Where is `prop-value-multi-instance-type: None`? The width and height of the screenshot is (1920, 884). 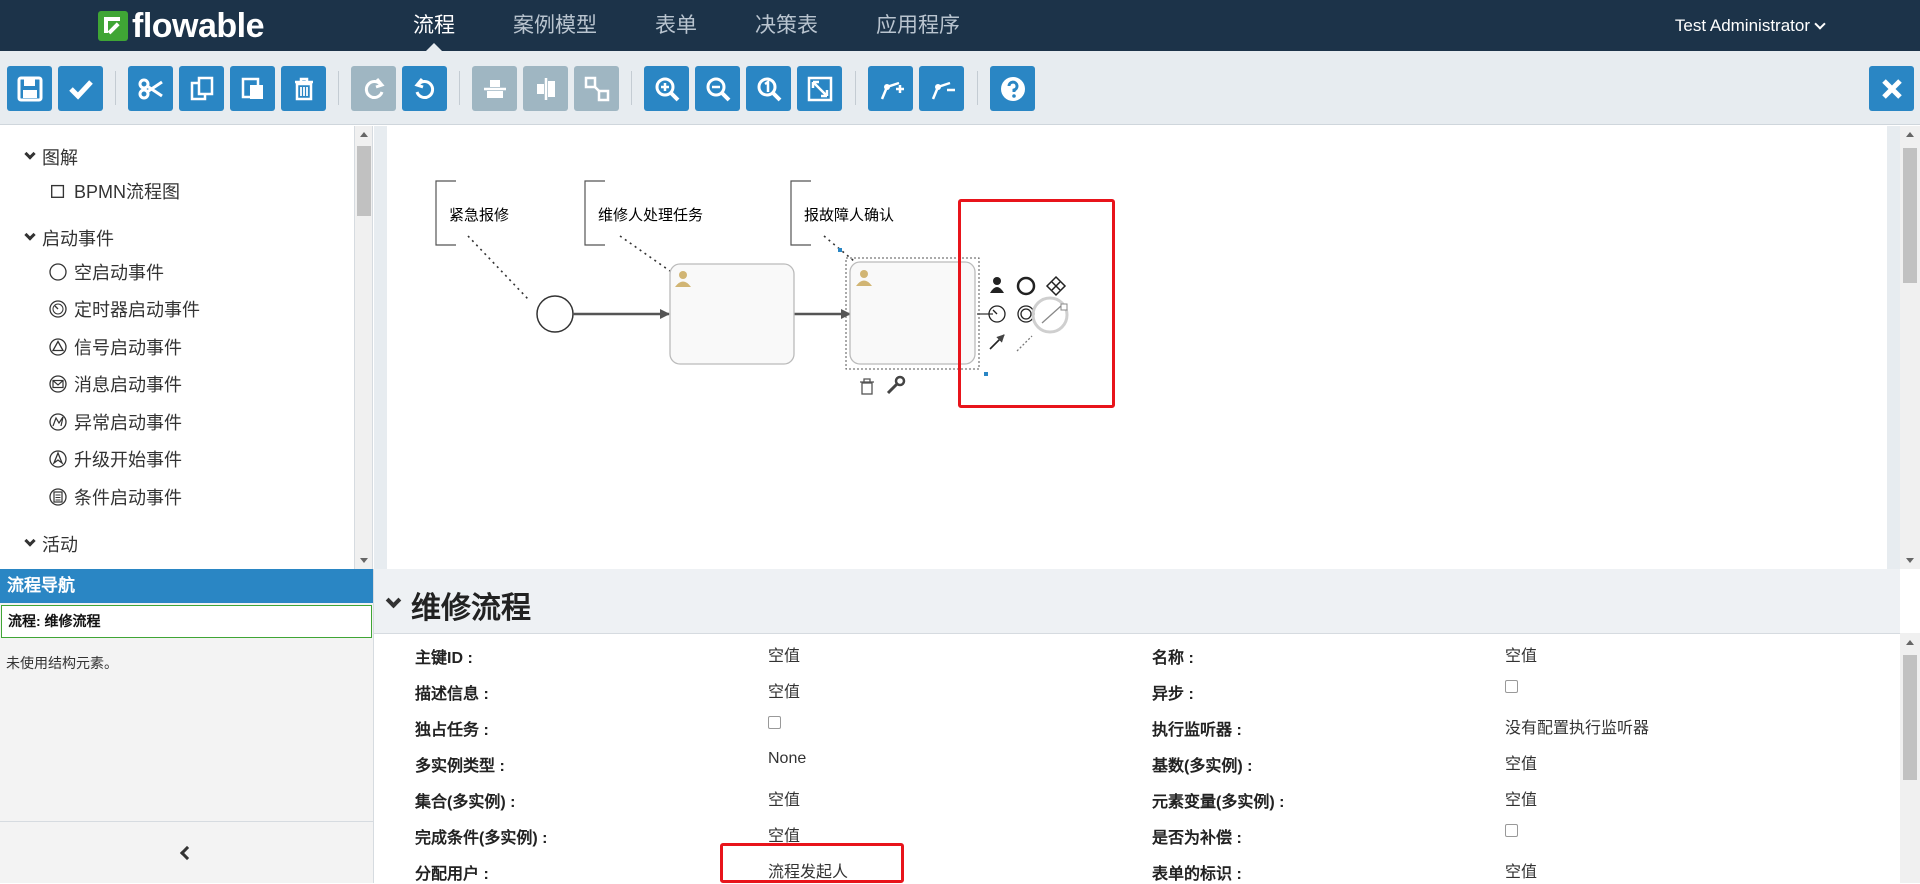
prop-value-multi-instance-type: None is located at coordinates (787, 759).